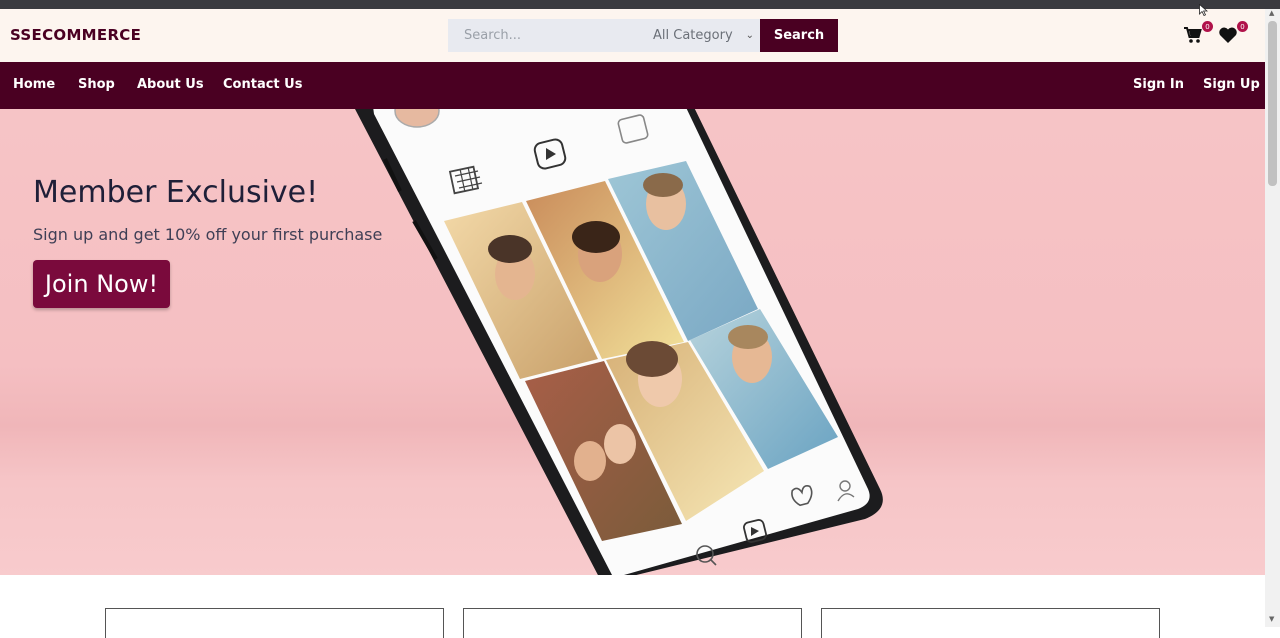 Image resolution: width=1280 pixels, height=638 pixels. Describe the element at coordinates (640, 4) in the screenshot. I see `browser-top-strip` at that location.